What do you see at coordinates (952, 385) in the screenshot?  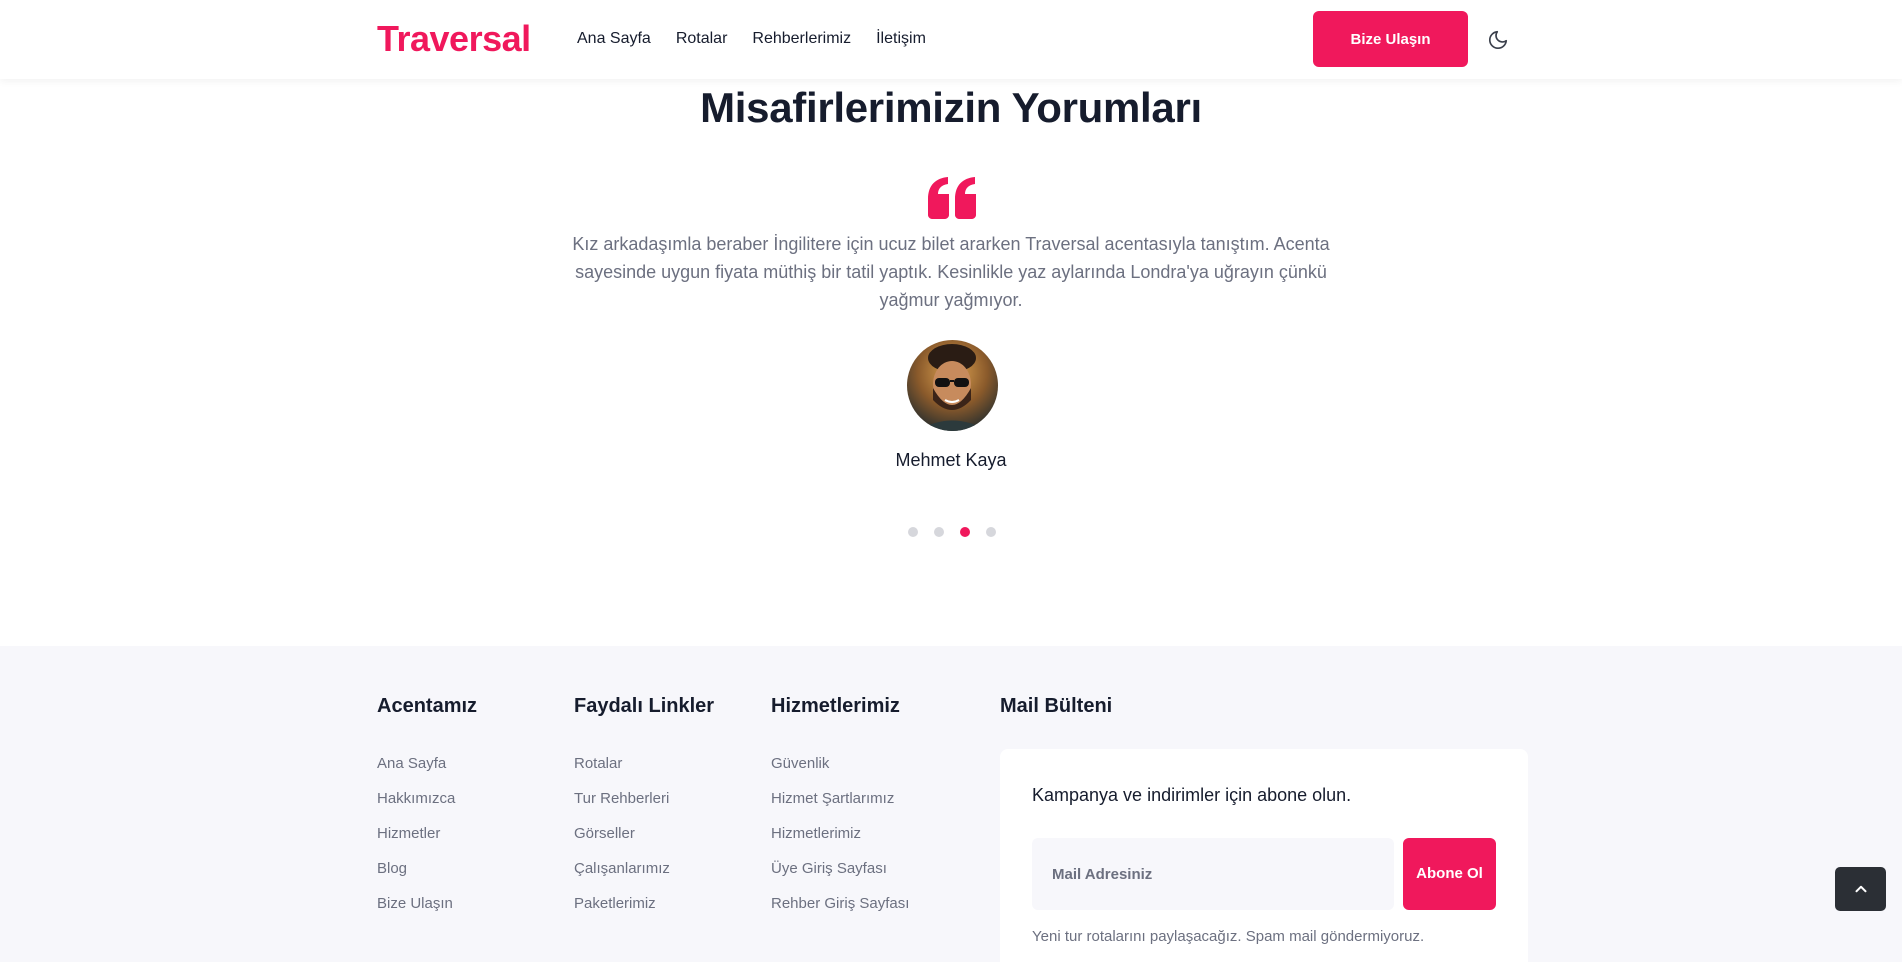 I see `avatar` at bounding box center [952, 385].